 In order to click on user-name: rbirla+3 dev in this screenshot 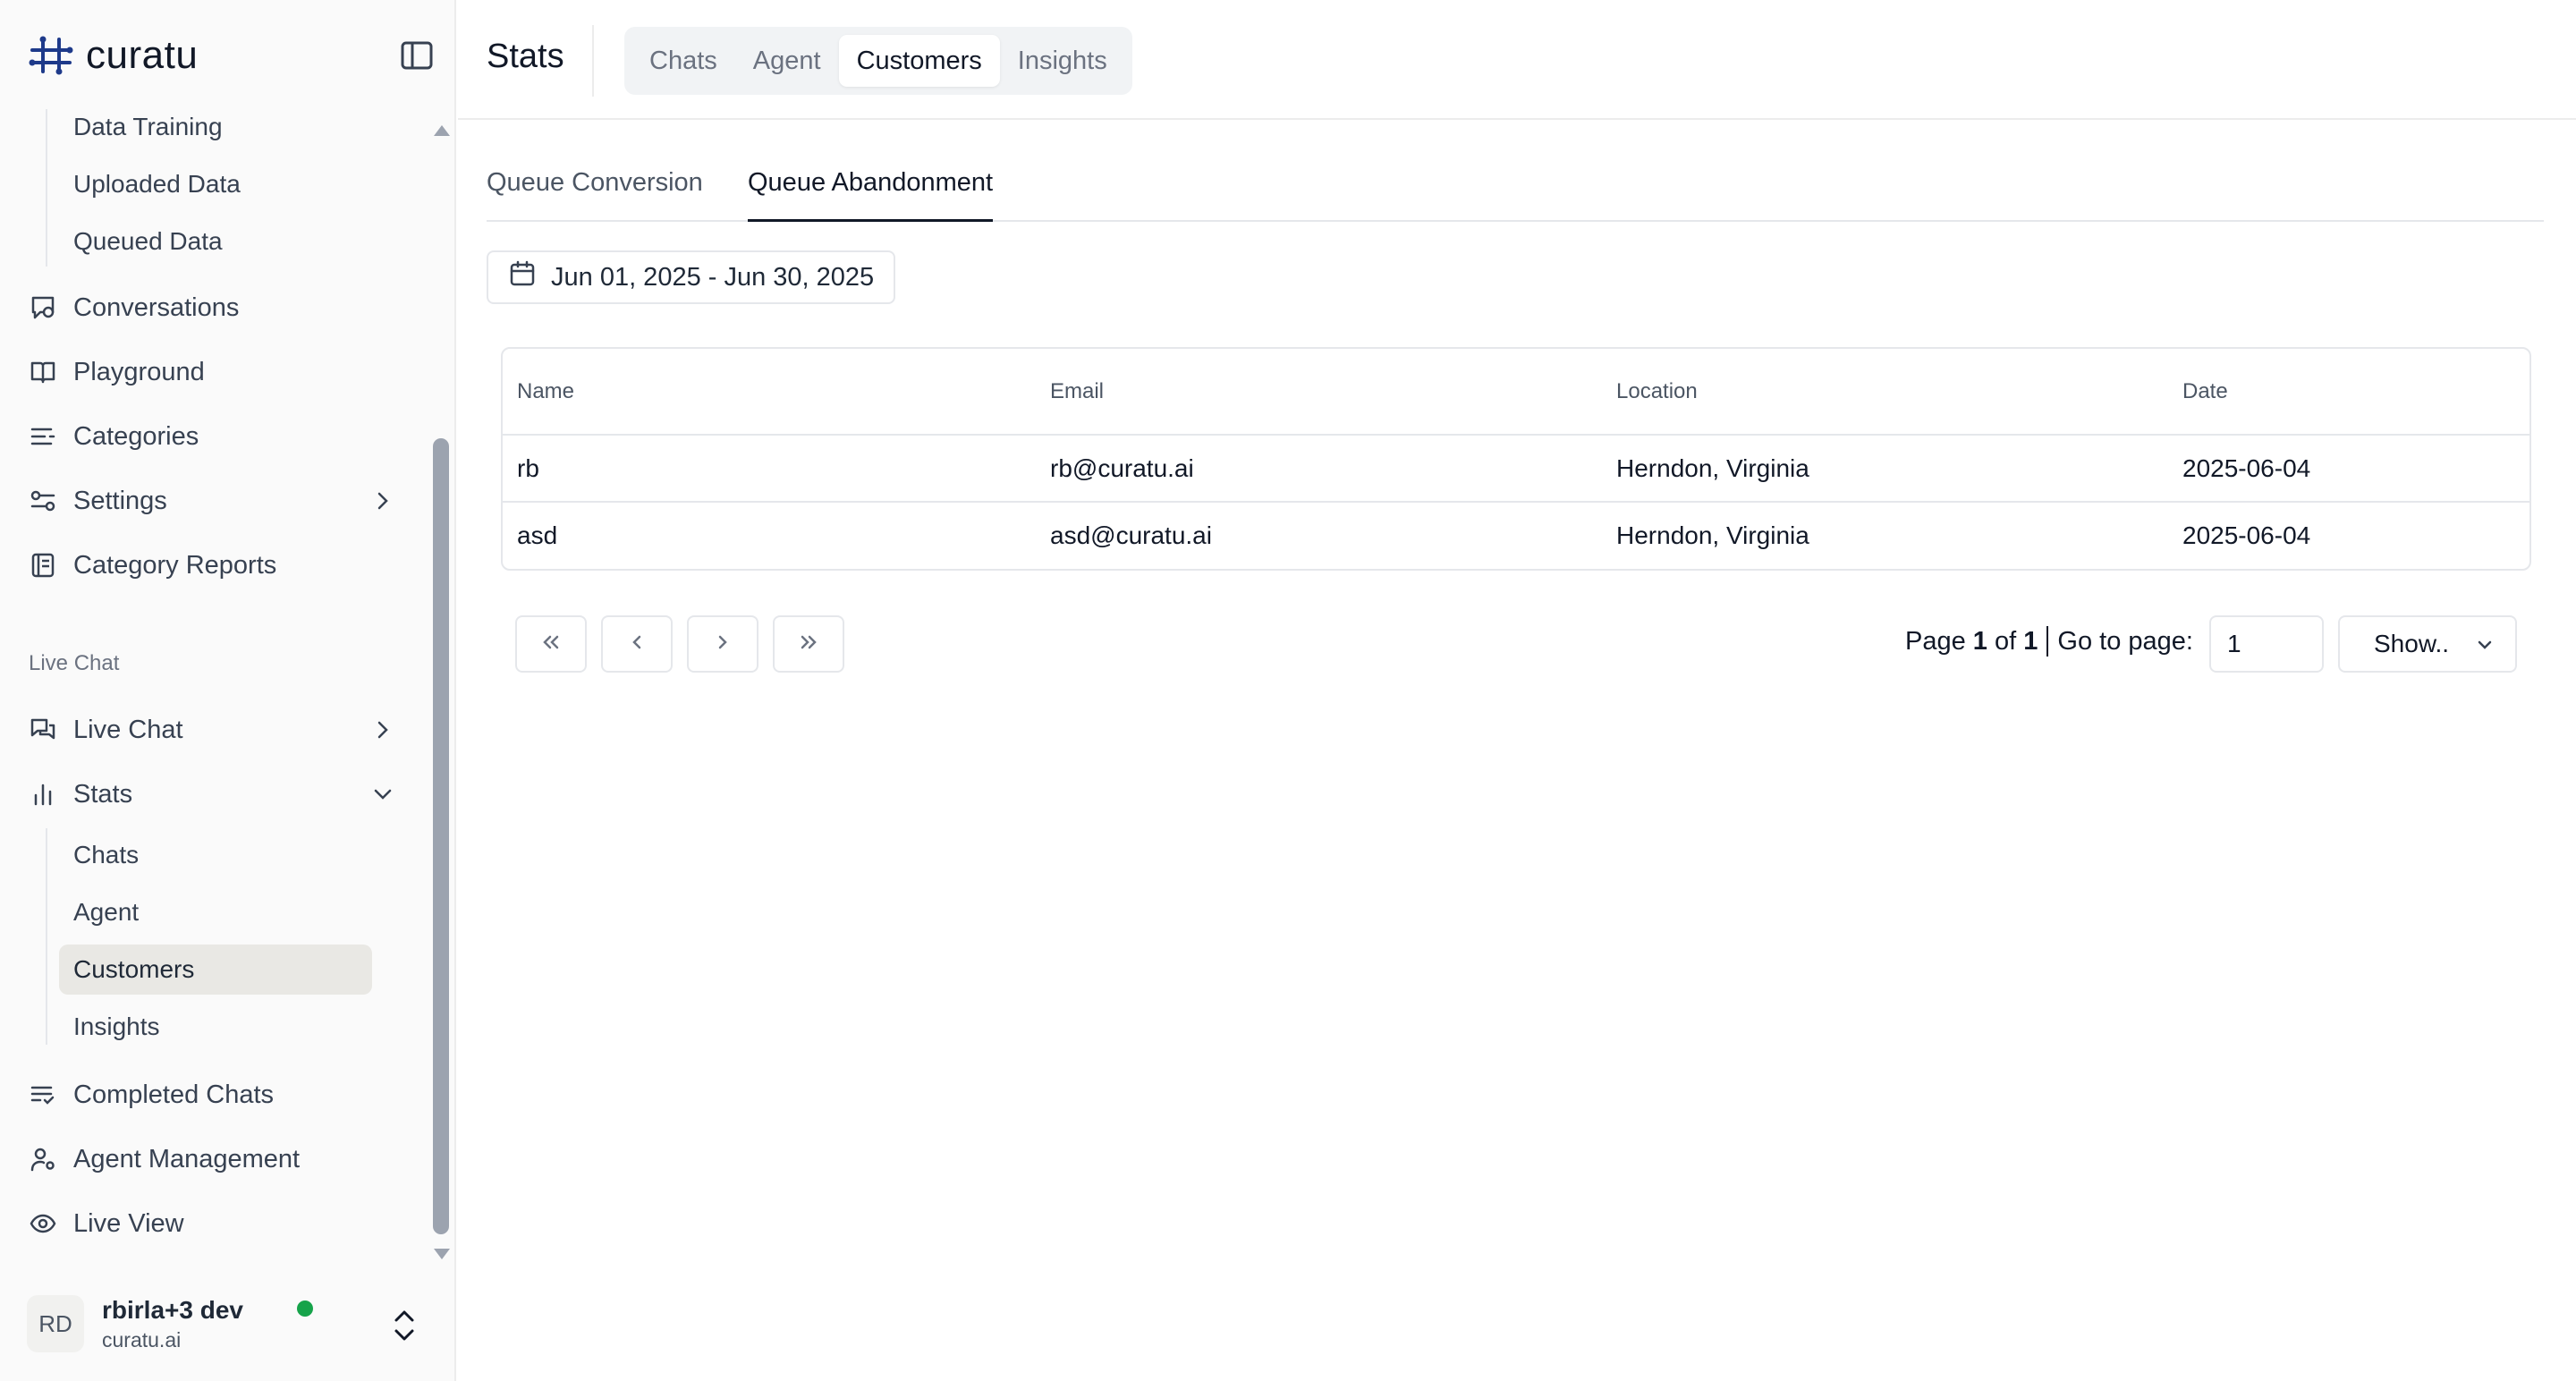, I will do `click(172, 1309)`.